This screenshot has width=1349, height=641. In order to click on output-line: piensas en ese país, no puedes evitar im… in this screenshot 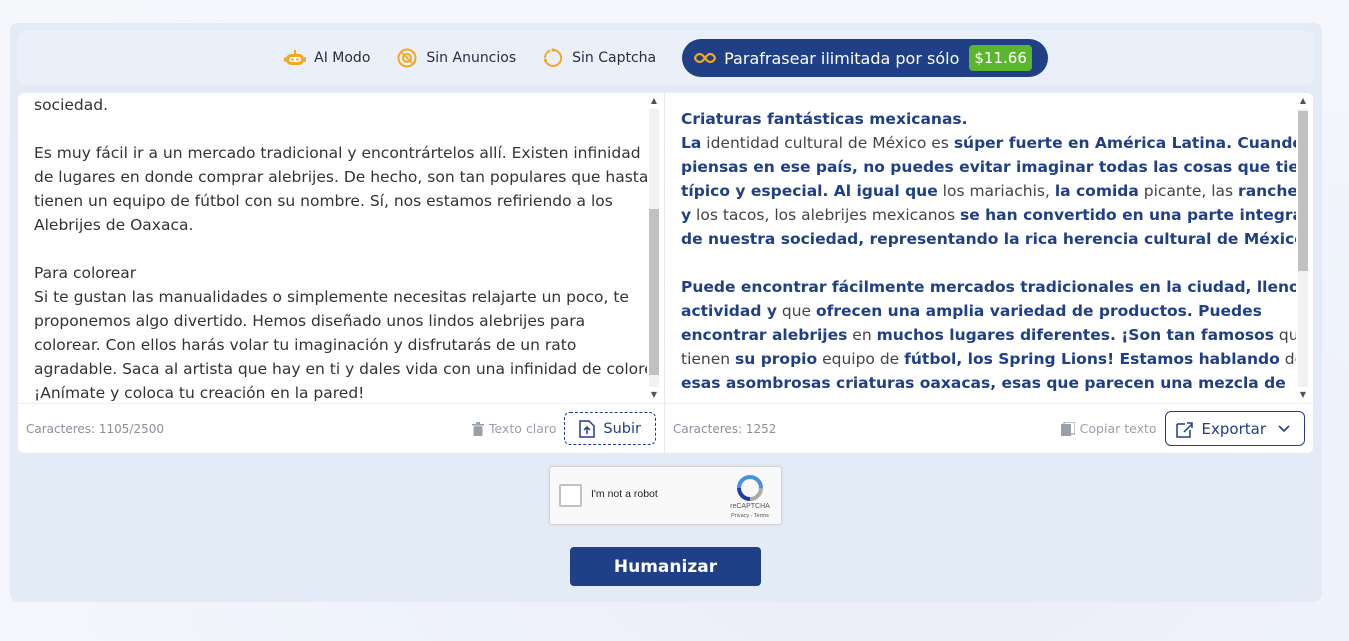, I will do `click(988, 167)`.